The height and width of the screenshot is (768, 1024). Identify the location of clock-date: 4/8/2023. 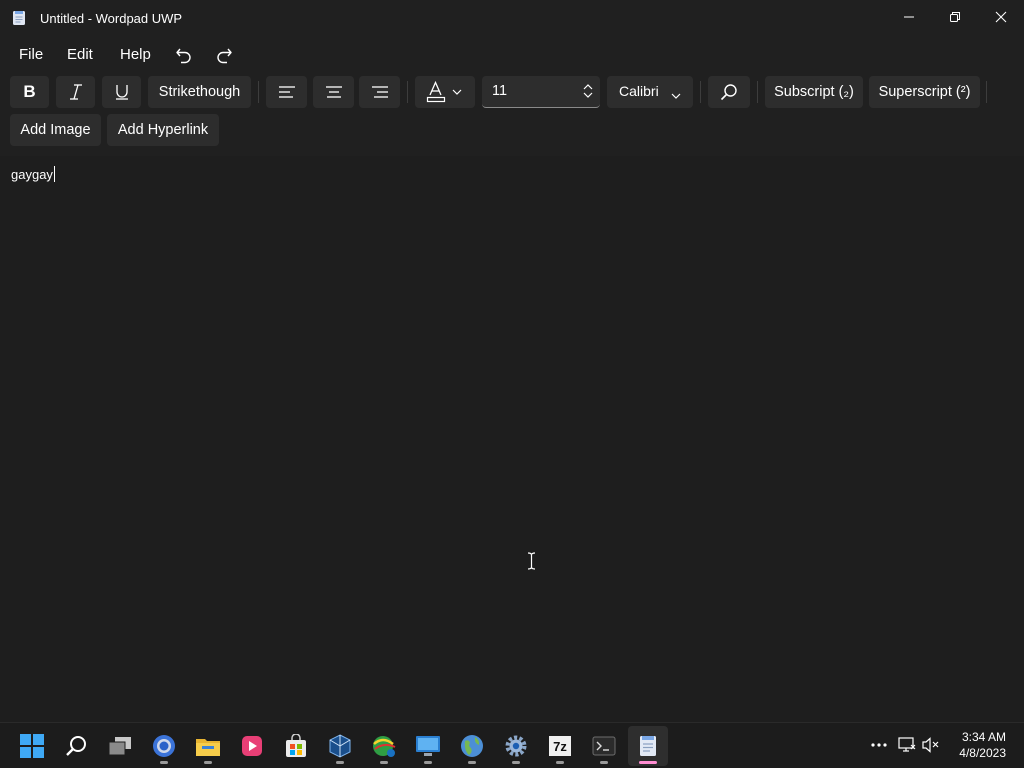
(982, 753).